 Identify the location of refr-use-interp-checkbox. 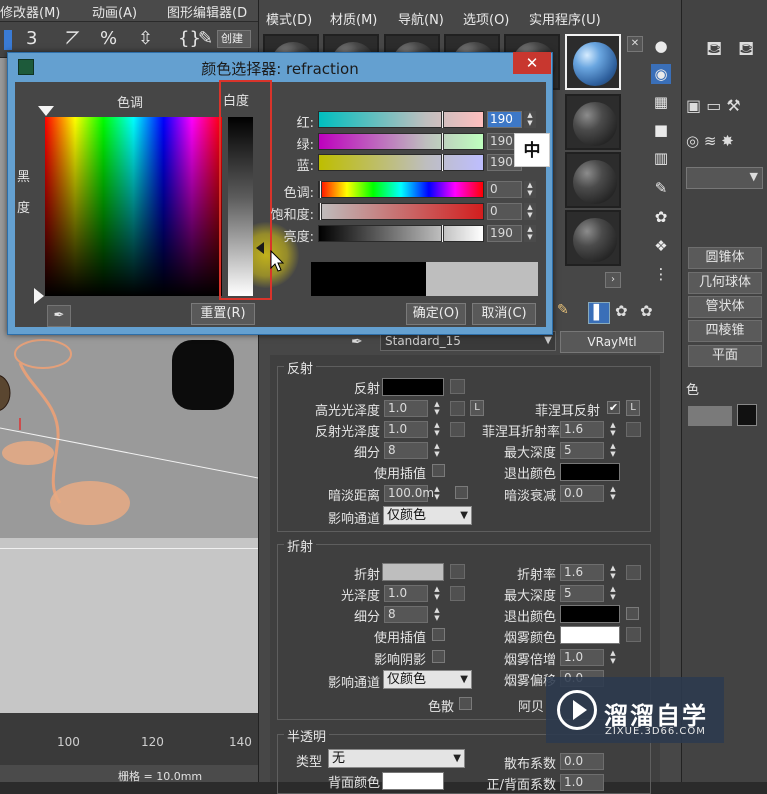
(438, 634).